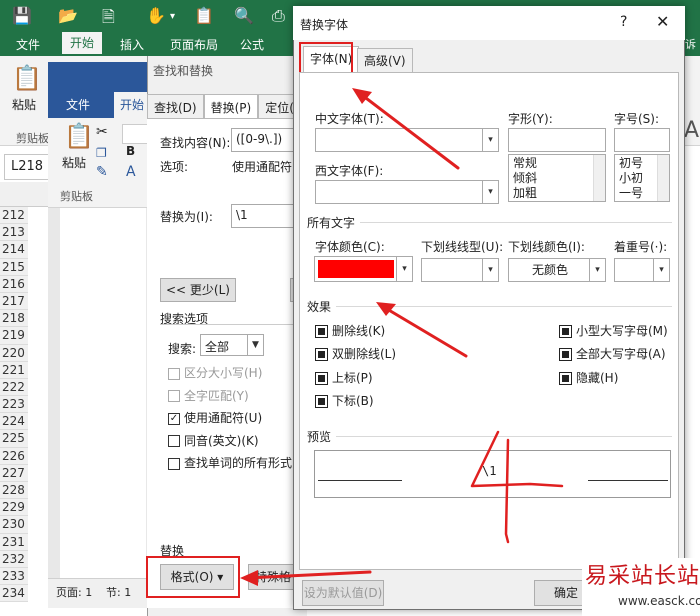 This screenshot has width=700, height=616. What do you see at coordinates (659, 601) in the screenshot?
I see `watermark-url: www.easck.com` at bounding box center [659, 601].